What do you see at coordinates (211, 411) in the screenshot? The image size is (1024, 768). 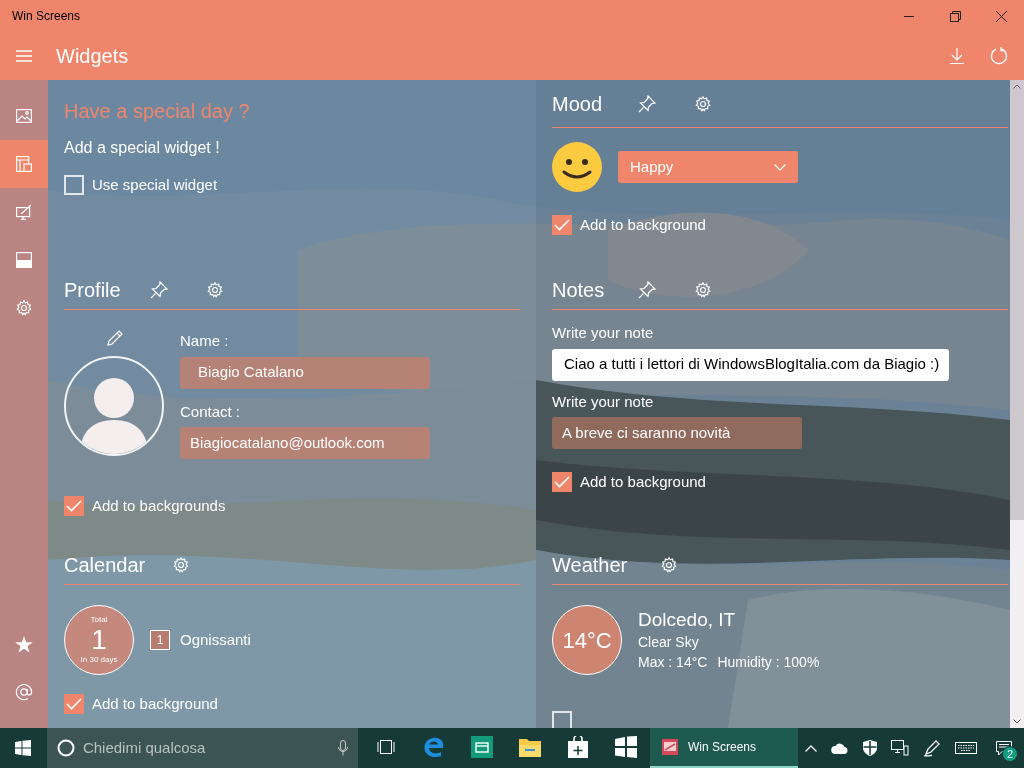 I see `field-label: Contact :` at bounding box center [211, 411].